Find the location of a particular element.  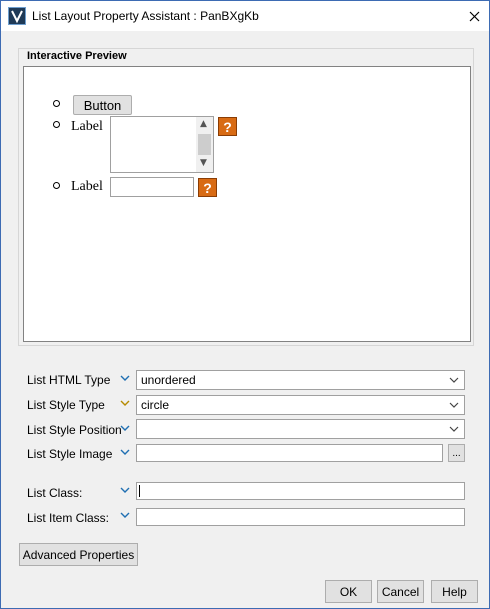

scroll-thumb is located at coordinates (204, 144).